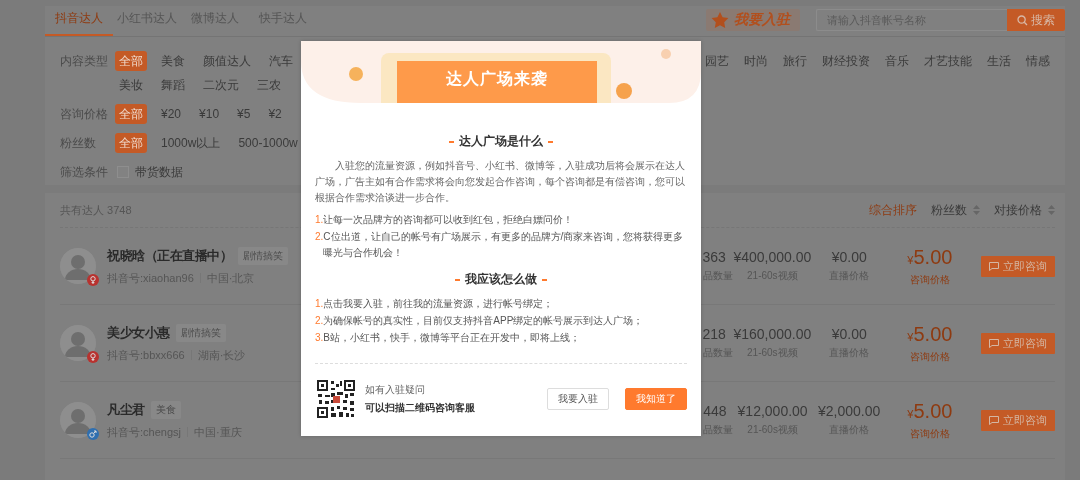 Image resolution: width=1080 pixels, height=480 pixels. Describe the element at coordinates (131, 85) in the screenshot. I see `filter-option: 美妆` at that location.